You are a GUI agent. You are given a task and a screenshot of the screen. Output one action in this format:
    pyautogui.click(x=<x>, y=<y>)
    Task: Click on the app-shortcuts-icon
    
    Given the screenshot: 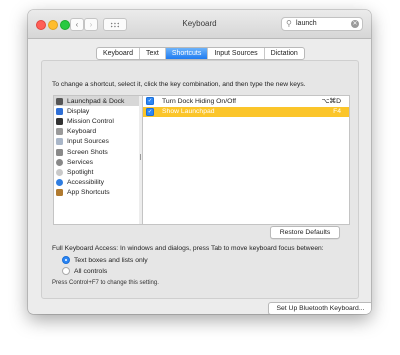 What is the action you would take?
    pyautogui.click(x=59, y=193)
    